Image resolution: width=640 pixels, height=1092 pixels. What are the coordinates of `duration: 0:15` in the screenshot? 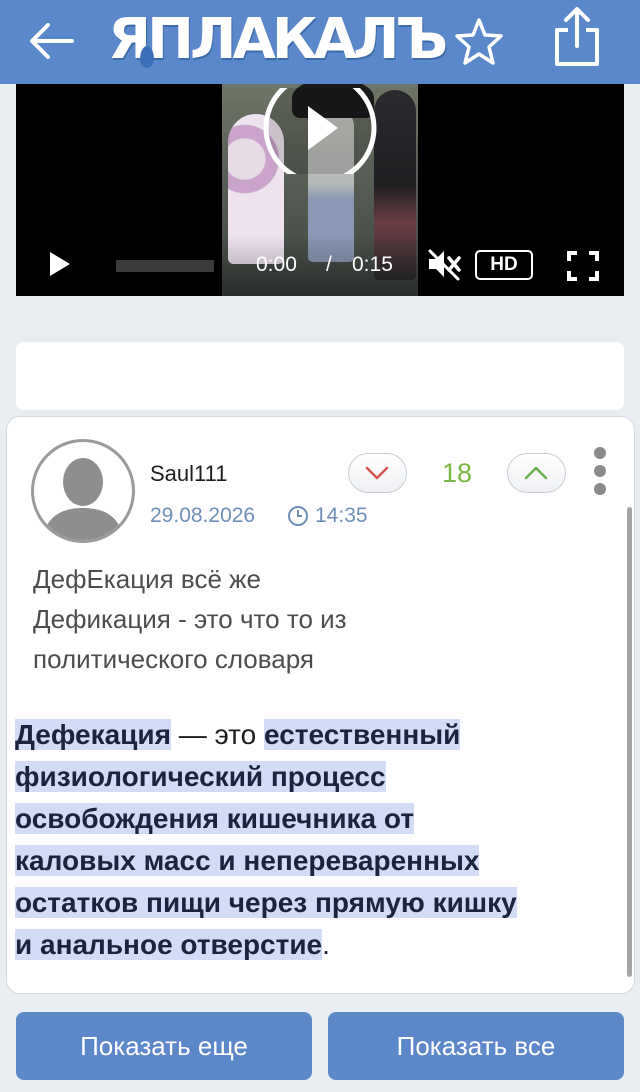 It's located at (372, 264).